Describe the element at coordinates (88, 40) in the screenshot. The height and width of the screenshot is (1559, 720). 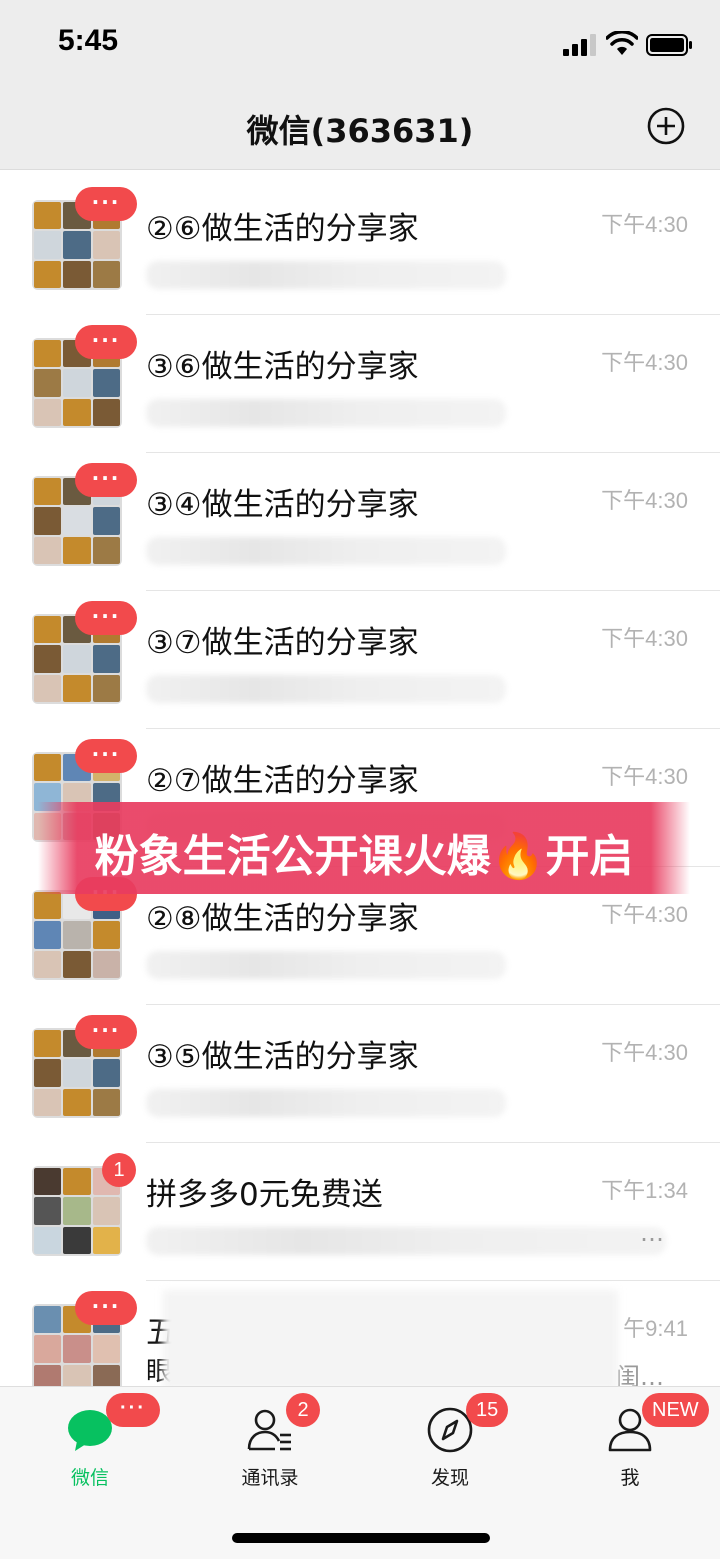
I see `status-time: 5:45` at that location.